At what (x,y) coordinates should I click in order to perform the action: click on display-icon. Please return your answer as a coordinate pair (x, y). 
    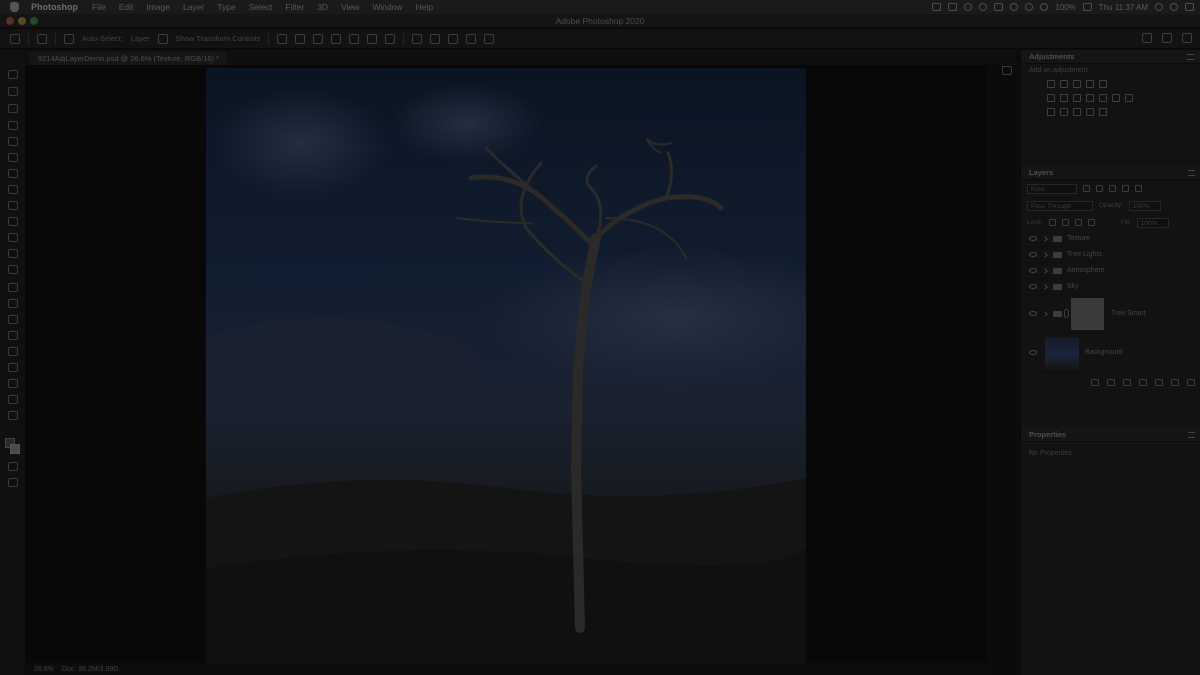
    Looking at the image, I should click on (937, 7).